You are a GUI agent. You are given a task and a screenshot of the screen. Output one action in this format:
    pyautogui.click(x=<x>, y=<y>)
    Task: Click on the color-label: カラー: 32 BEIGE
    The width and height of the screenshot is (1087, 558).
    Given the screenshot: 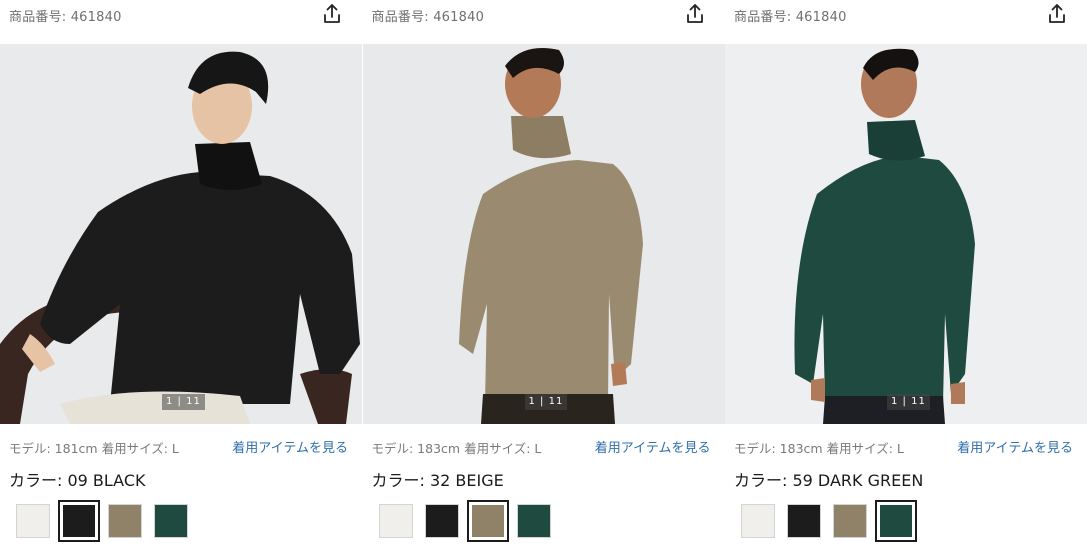 What is the action you would take?
    pyautogui.click(x=437, y=480)
    